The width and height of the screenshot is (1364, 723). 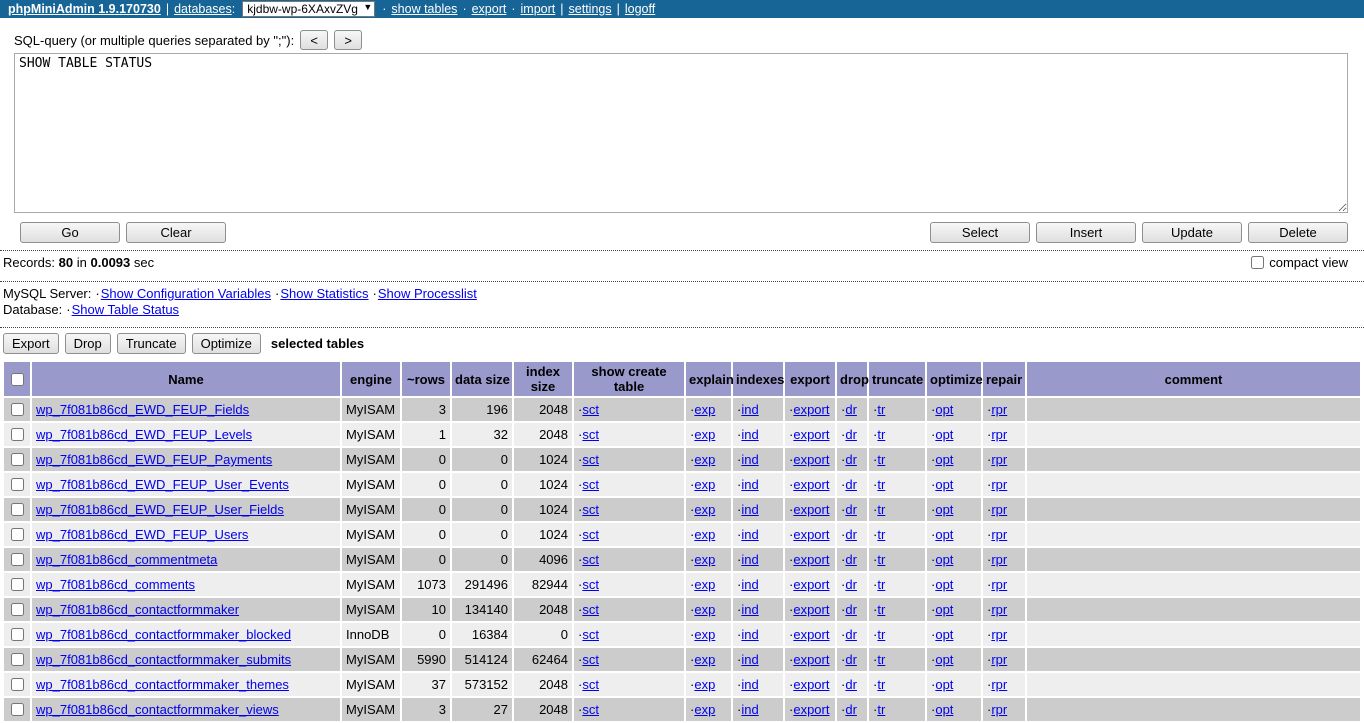 What do you see at coordinates (226, 343) in the screenshot?
I see `optimize-tables-button: Optimize` at bounding box center [226, 343].